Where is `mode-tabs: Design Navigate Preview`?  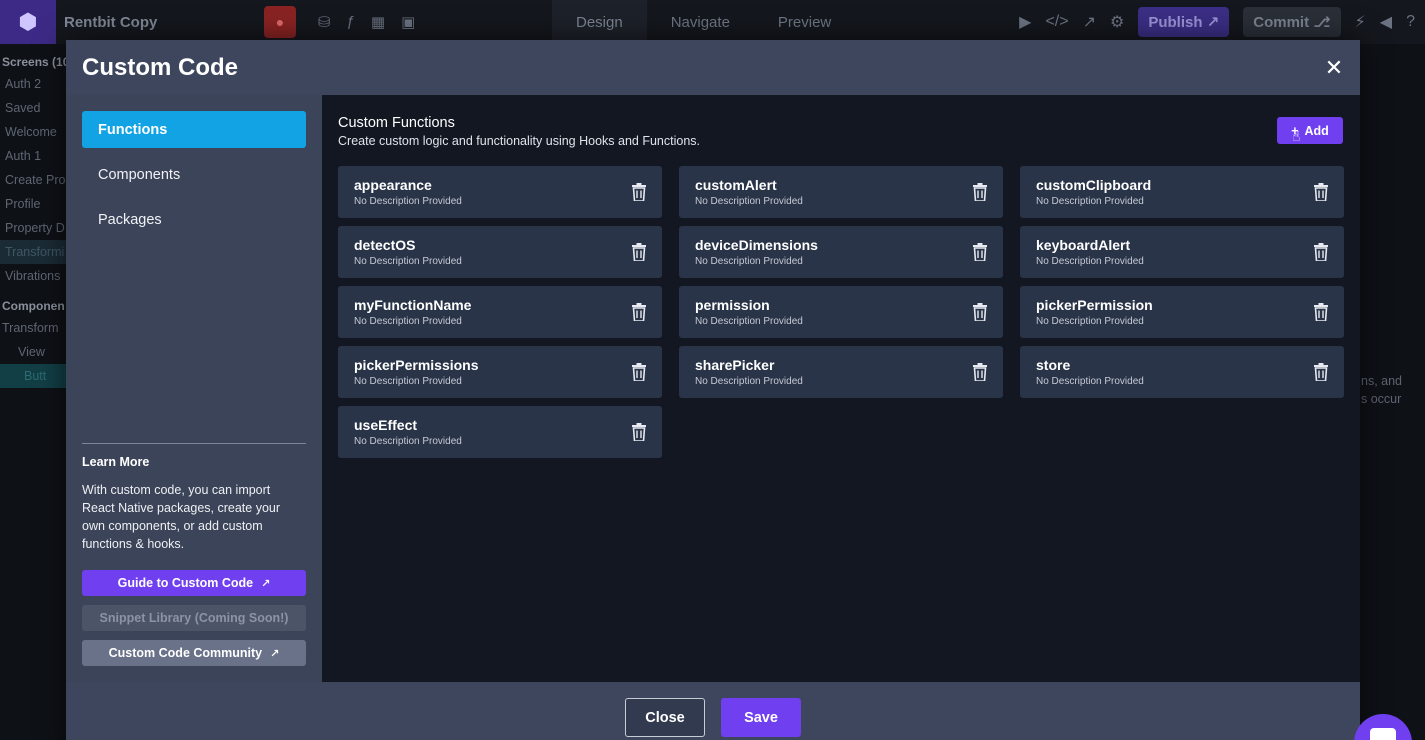 mode-tabs: Design Navigate Preview is located at coordinates (703, 22).